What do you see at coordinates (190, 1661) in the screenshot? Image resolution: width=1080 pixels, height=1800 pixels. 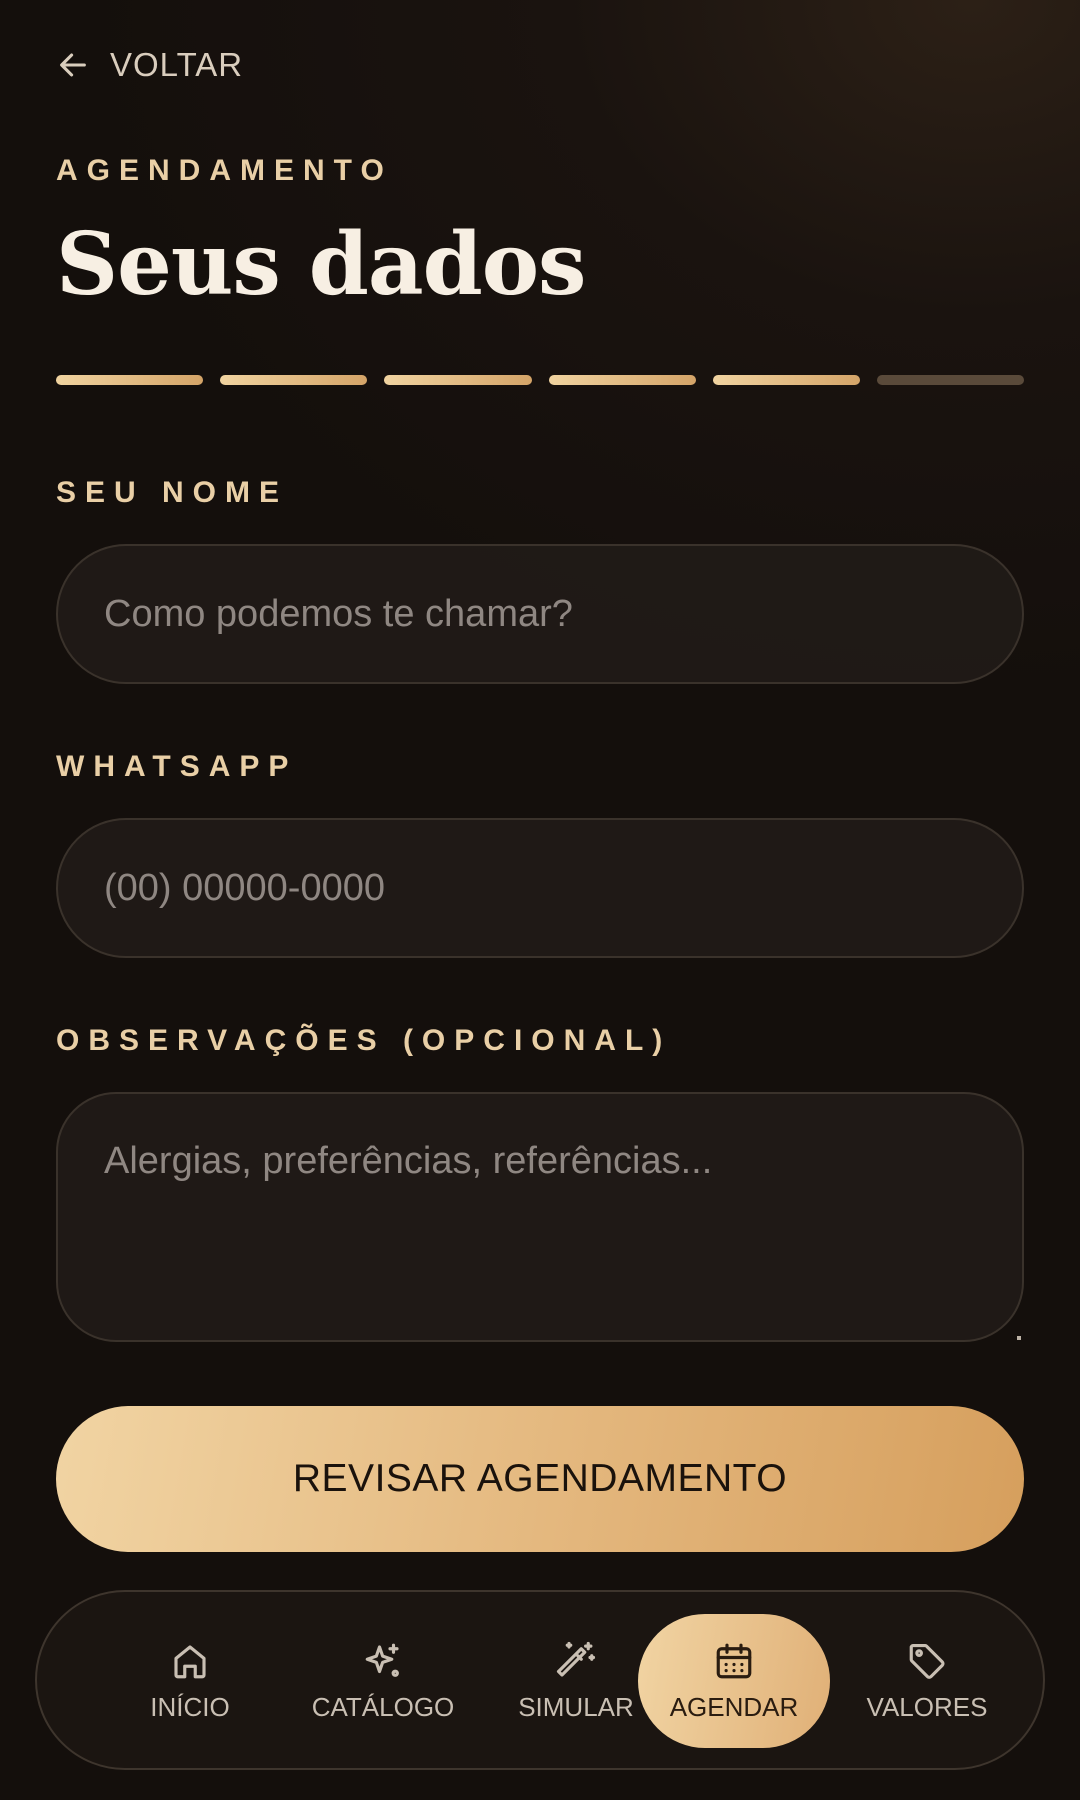 I see `home-icon` at bounding box center [190, 1661].